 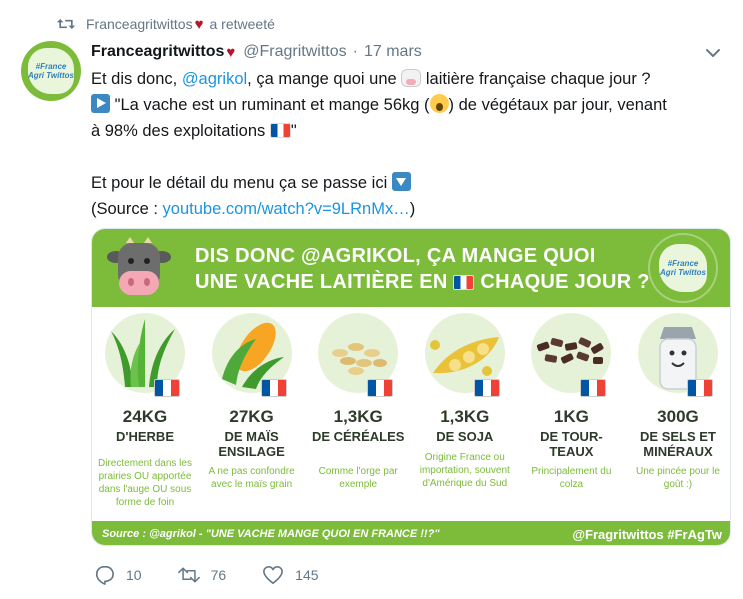 I want to click on feed-type: DE SOJA, so click(x=465, y=436).